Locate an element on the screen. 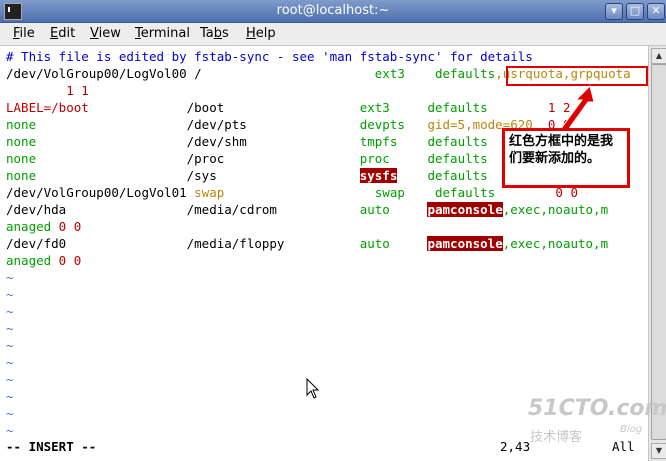 The width and height of the screenshot is (666, 461). editor-line: none /sys sysfs defaults 0 0 is located at coordinates (288, 175).